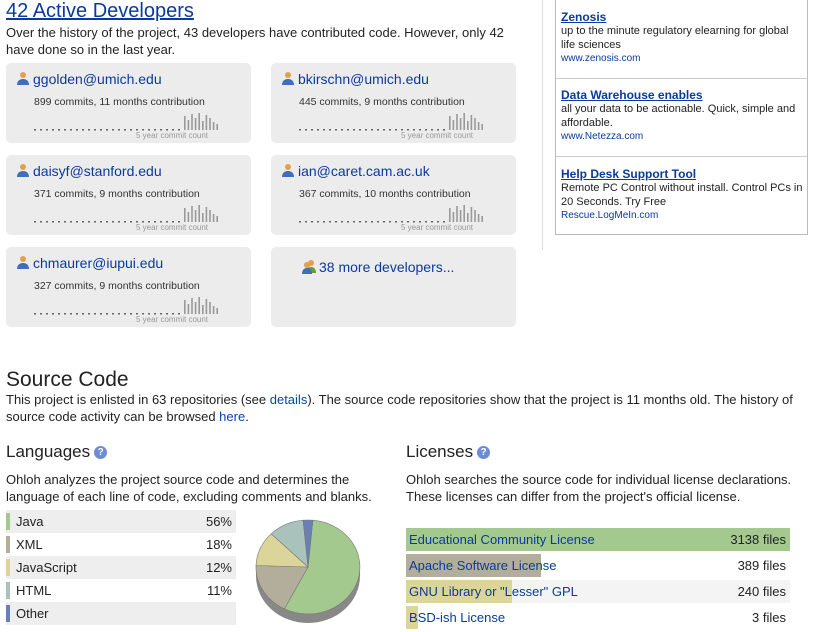 The height and width of the screenshot is (632, 813). What do you see at coordinates (542, 125) in the screenshot?
I see `column-divider` at bounding box center [542, 125].